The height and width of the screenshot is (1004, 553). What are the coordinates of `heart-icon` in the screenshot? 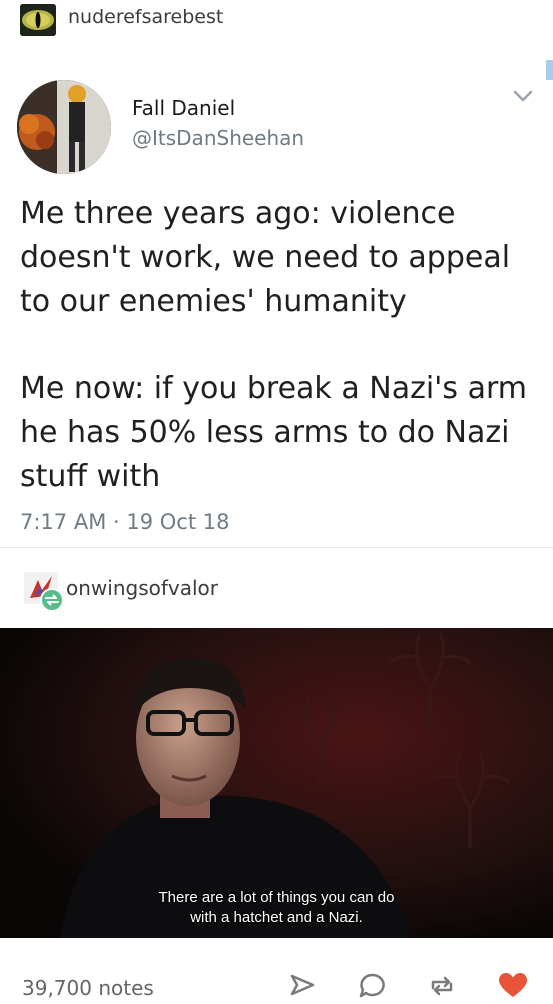 It's located at (513, 985).